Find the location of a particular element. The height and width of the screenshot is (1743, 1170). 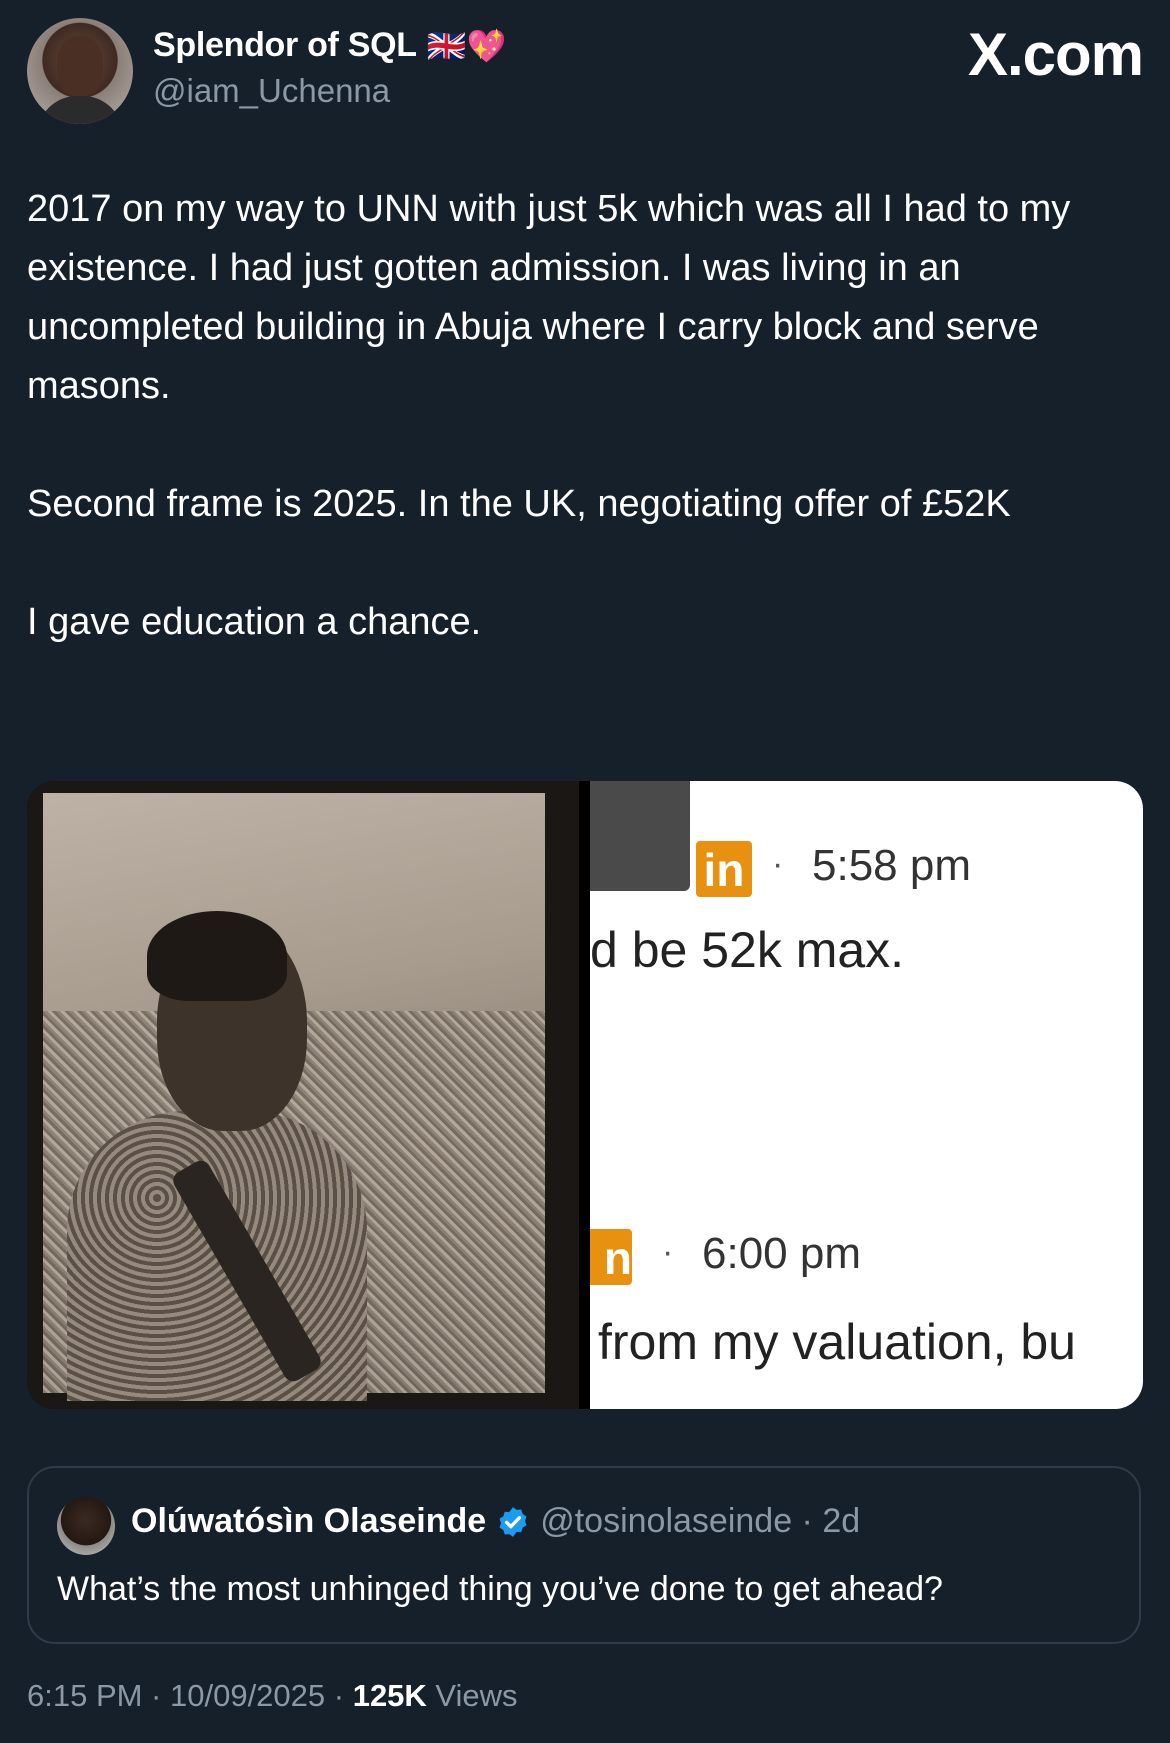

avatar-face is located at coordinates (80, 66).